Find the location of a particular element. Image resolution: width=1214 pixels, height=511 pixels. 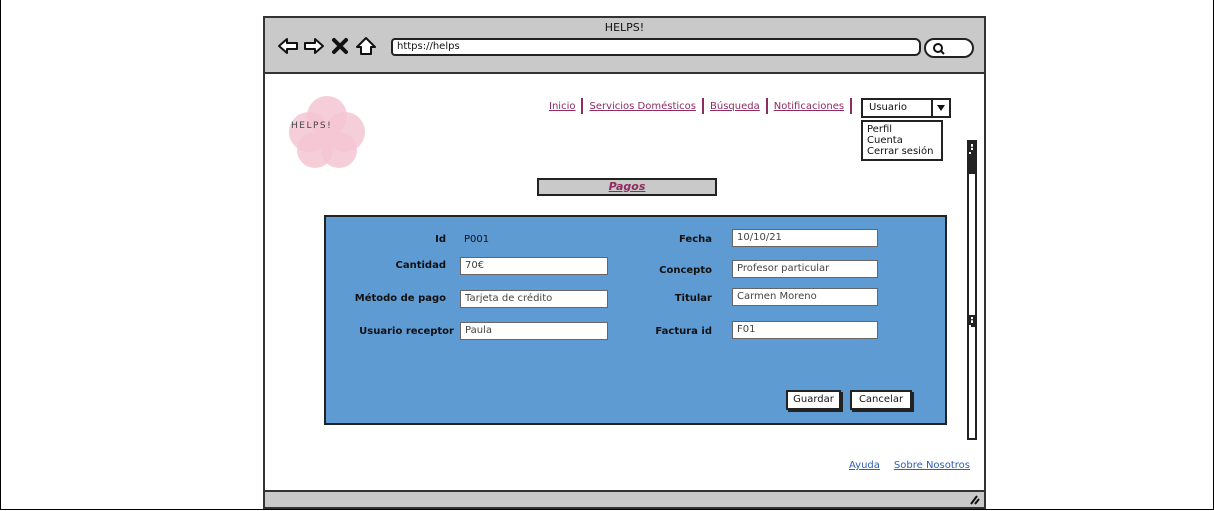

concepto-label: Concepto is located at coordinates (685, 270).